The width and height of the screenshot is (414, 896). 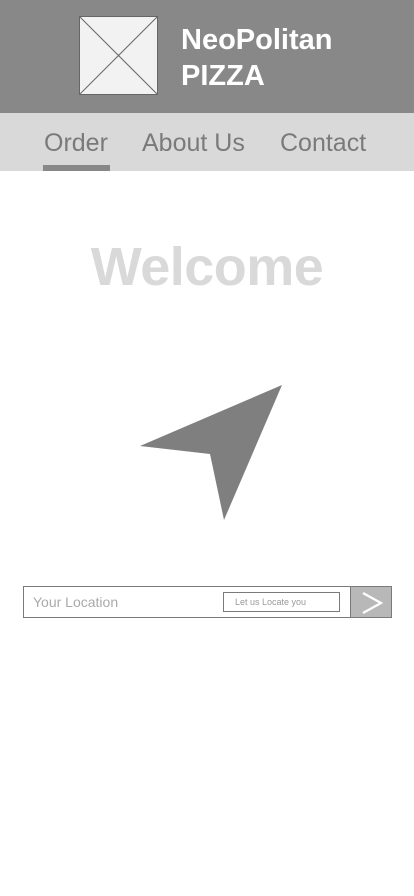 I want to click on submit-location-button, so click(x=371, y=602).